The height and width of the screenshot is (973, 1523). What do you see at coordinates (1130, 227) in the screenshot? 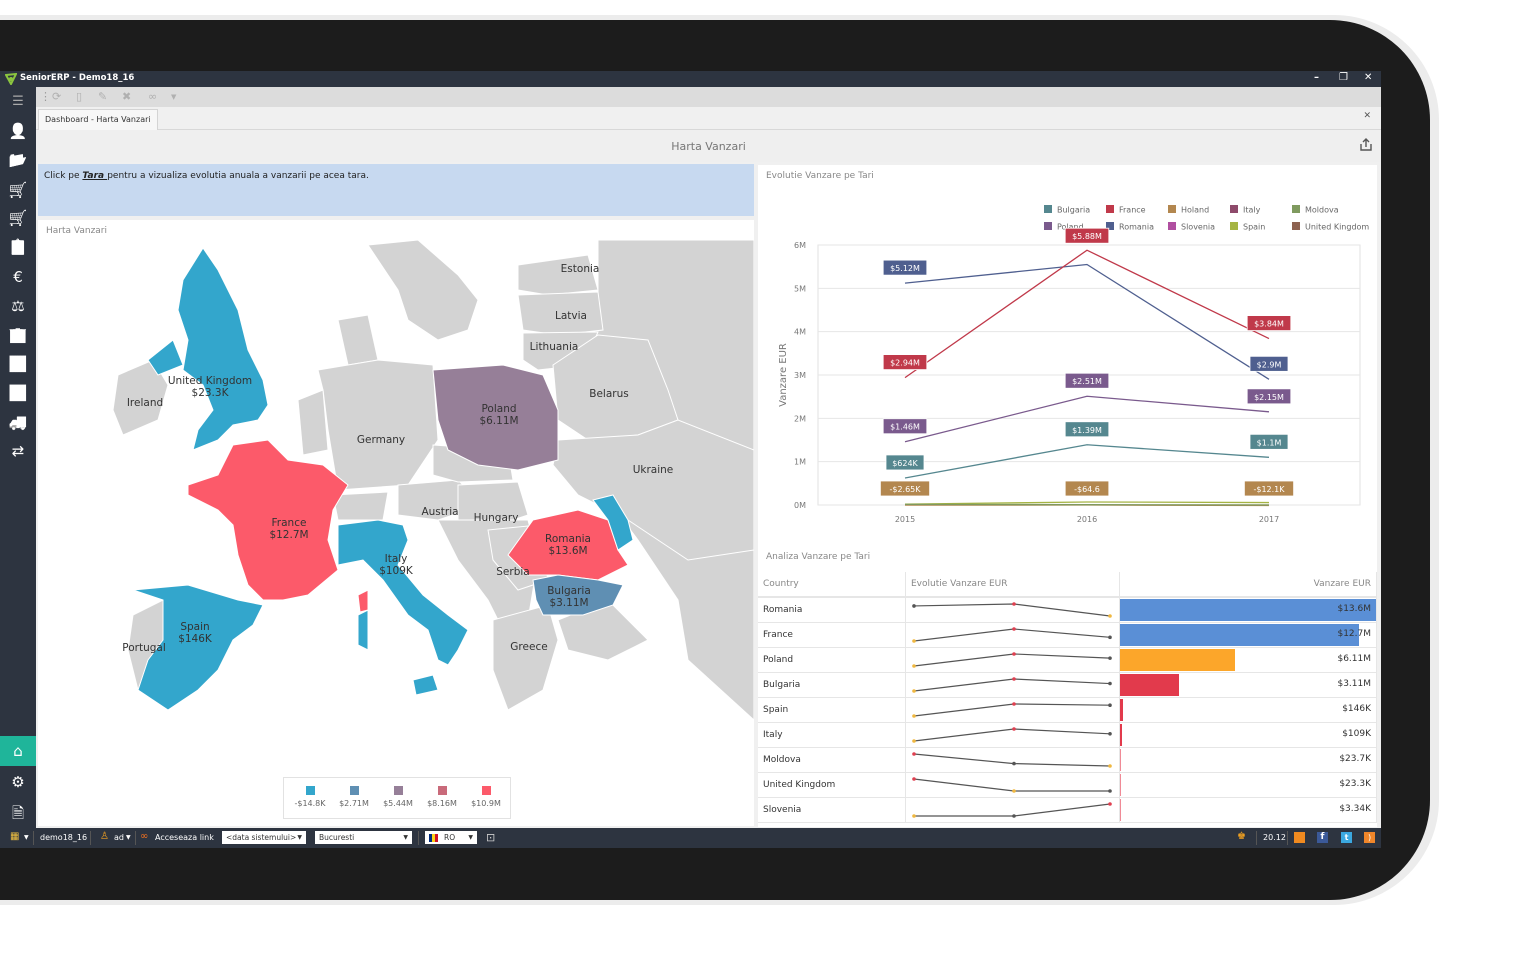
I see `chart-legend-item: Romania` at bounding box center [1130, 227].